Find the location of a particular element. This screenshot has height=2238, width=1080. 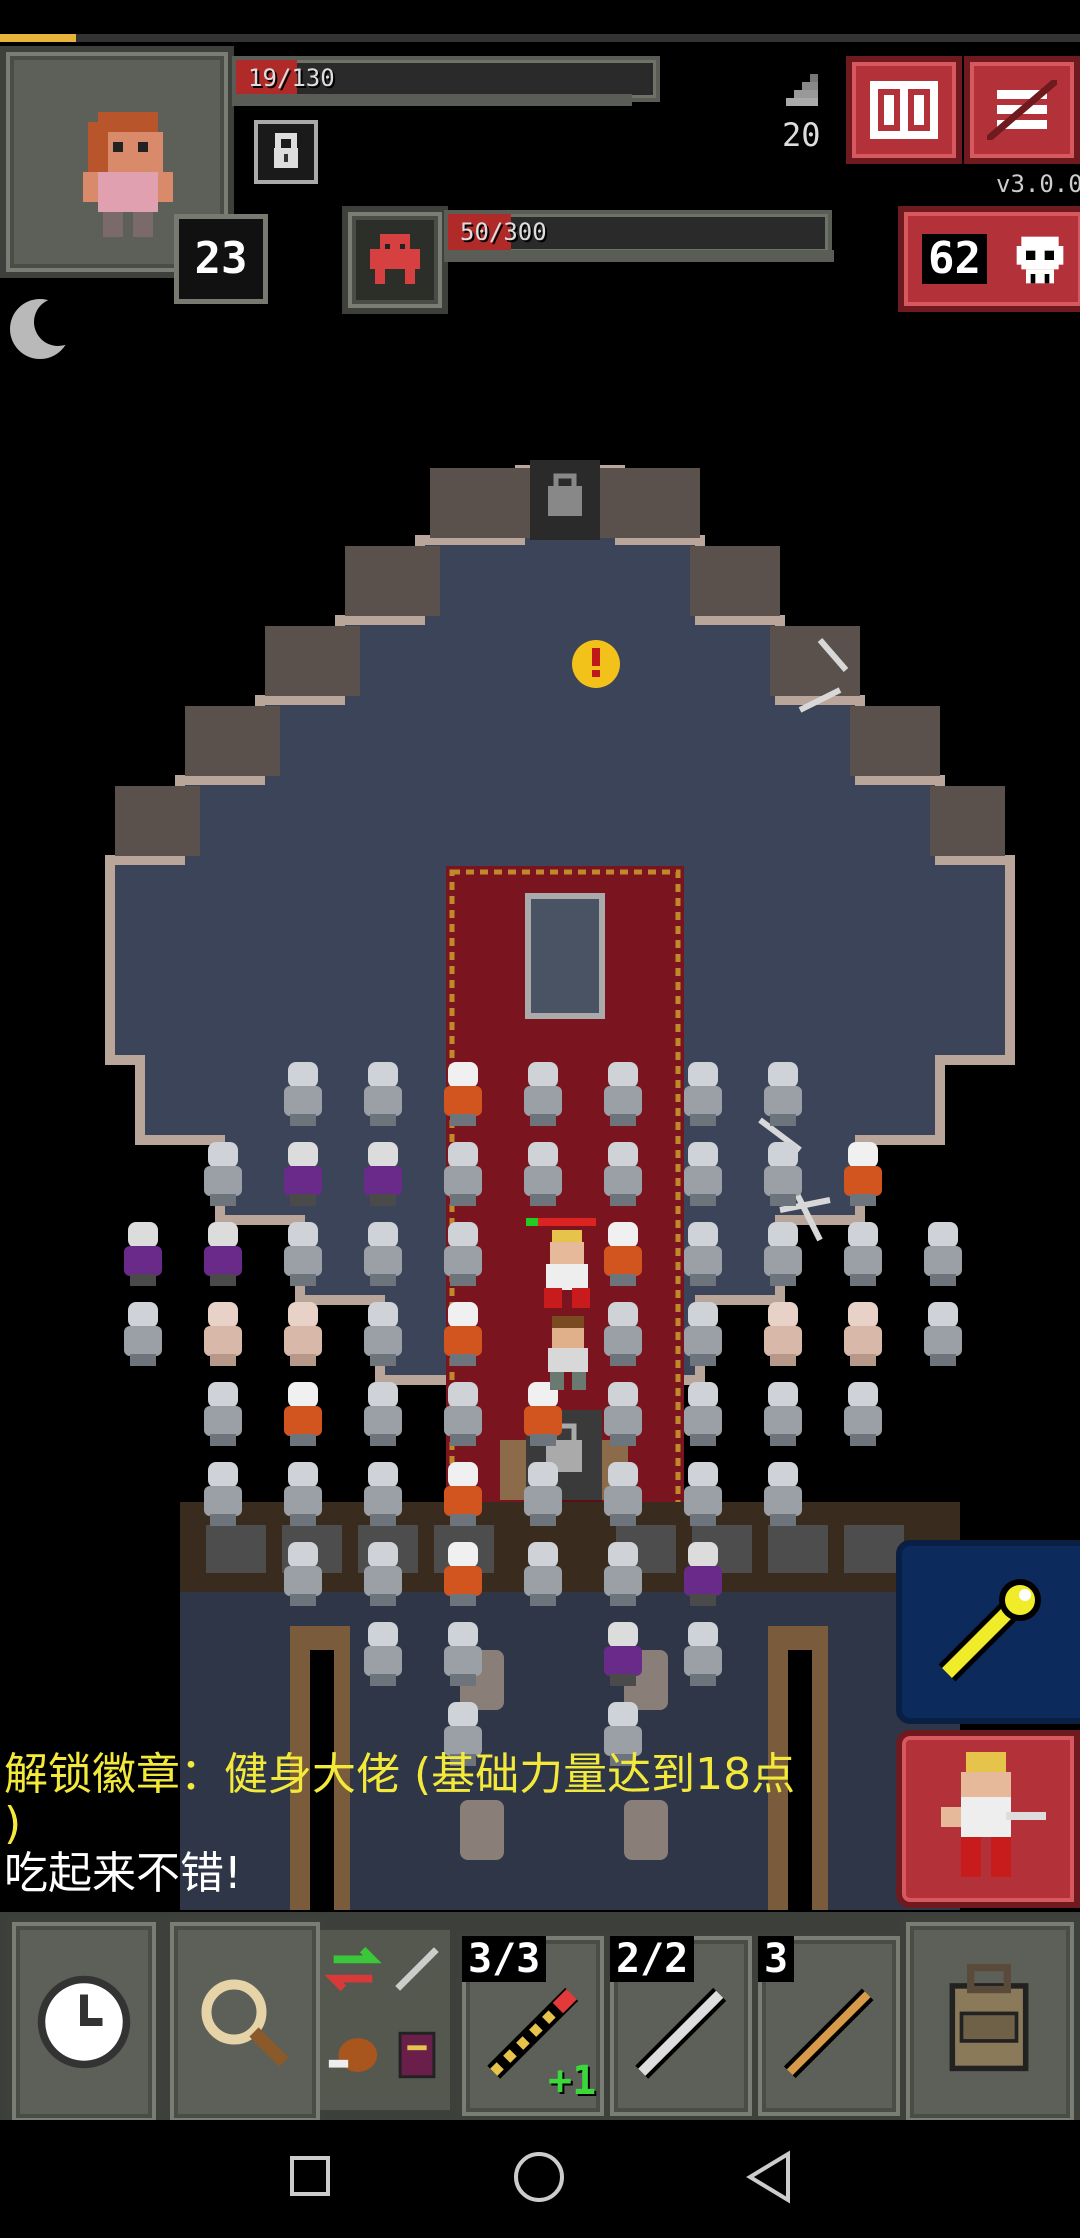

skull-icon is located at coordinates (1040, 260).